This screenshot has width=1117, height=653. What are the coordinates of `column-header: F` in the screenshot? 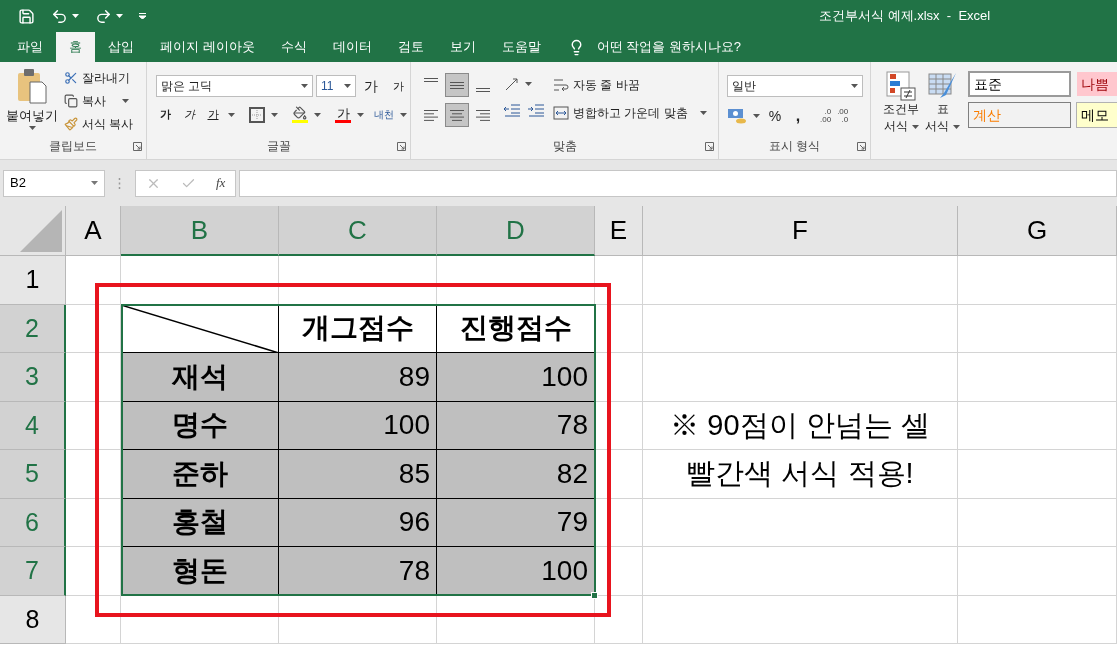 It's located at (800, 231).